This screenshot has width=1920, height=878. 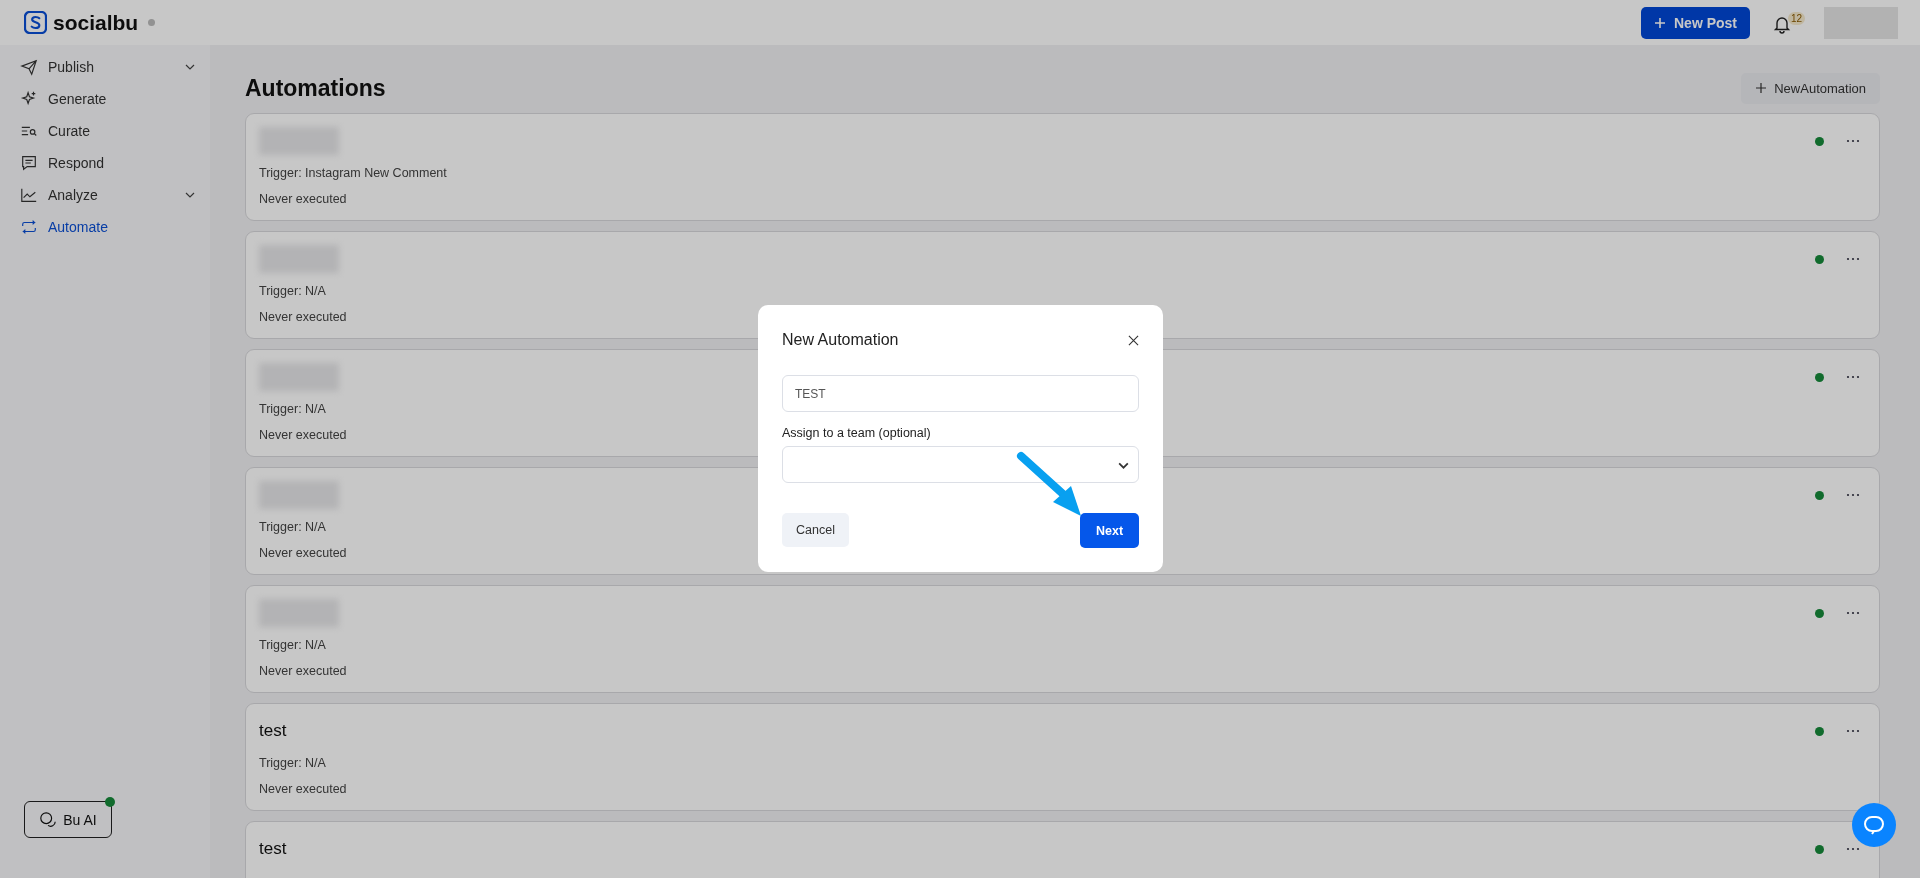 What do you see at coordinates (1797, 18) in the screenshot?
I see `notification-badge: 12` at bounding box center [1797, 18].